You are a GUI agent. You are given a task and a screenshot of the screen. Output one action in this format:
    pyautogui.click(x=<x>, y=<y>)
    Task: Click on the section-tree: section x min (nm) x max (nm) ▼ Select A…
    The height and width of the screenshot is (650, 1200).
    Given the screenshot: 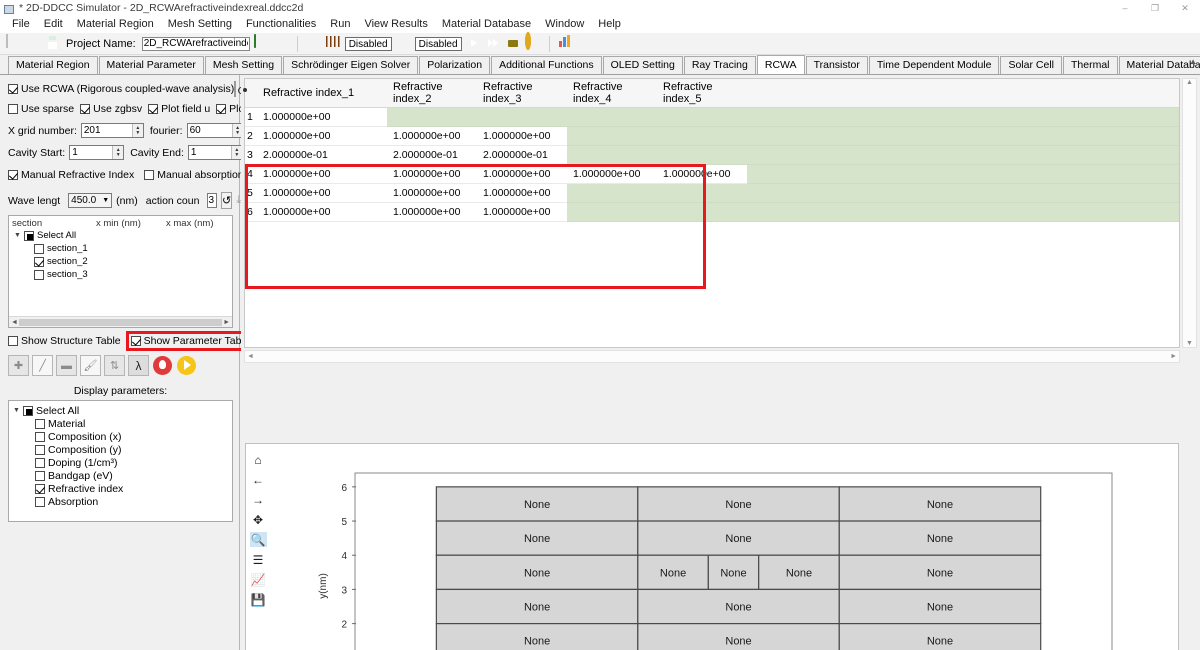 What is the action you would take?
    pyautogui.click(x=120, y=271)
    